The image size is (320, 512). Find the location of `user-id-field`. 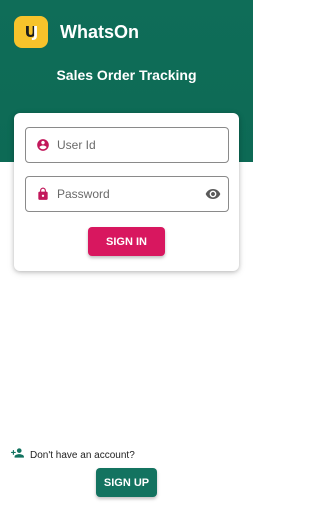

user-id-field is located at coordinates (127, 145).